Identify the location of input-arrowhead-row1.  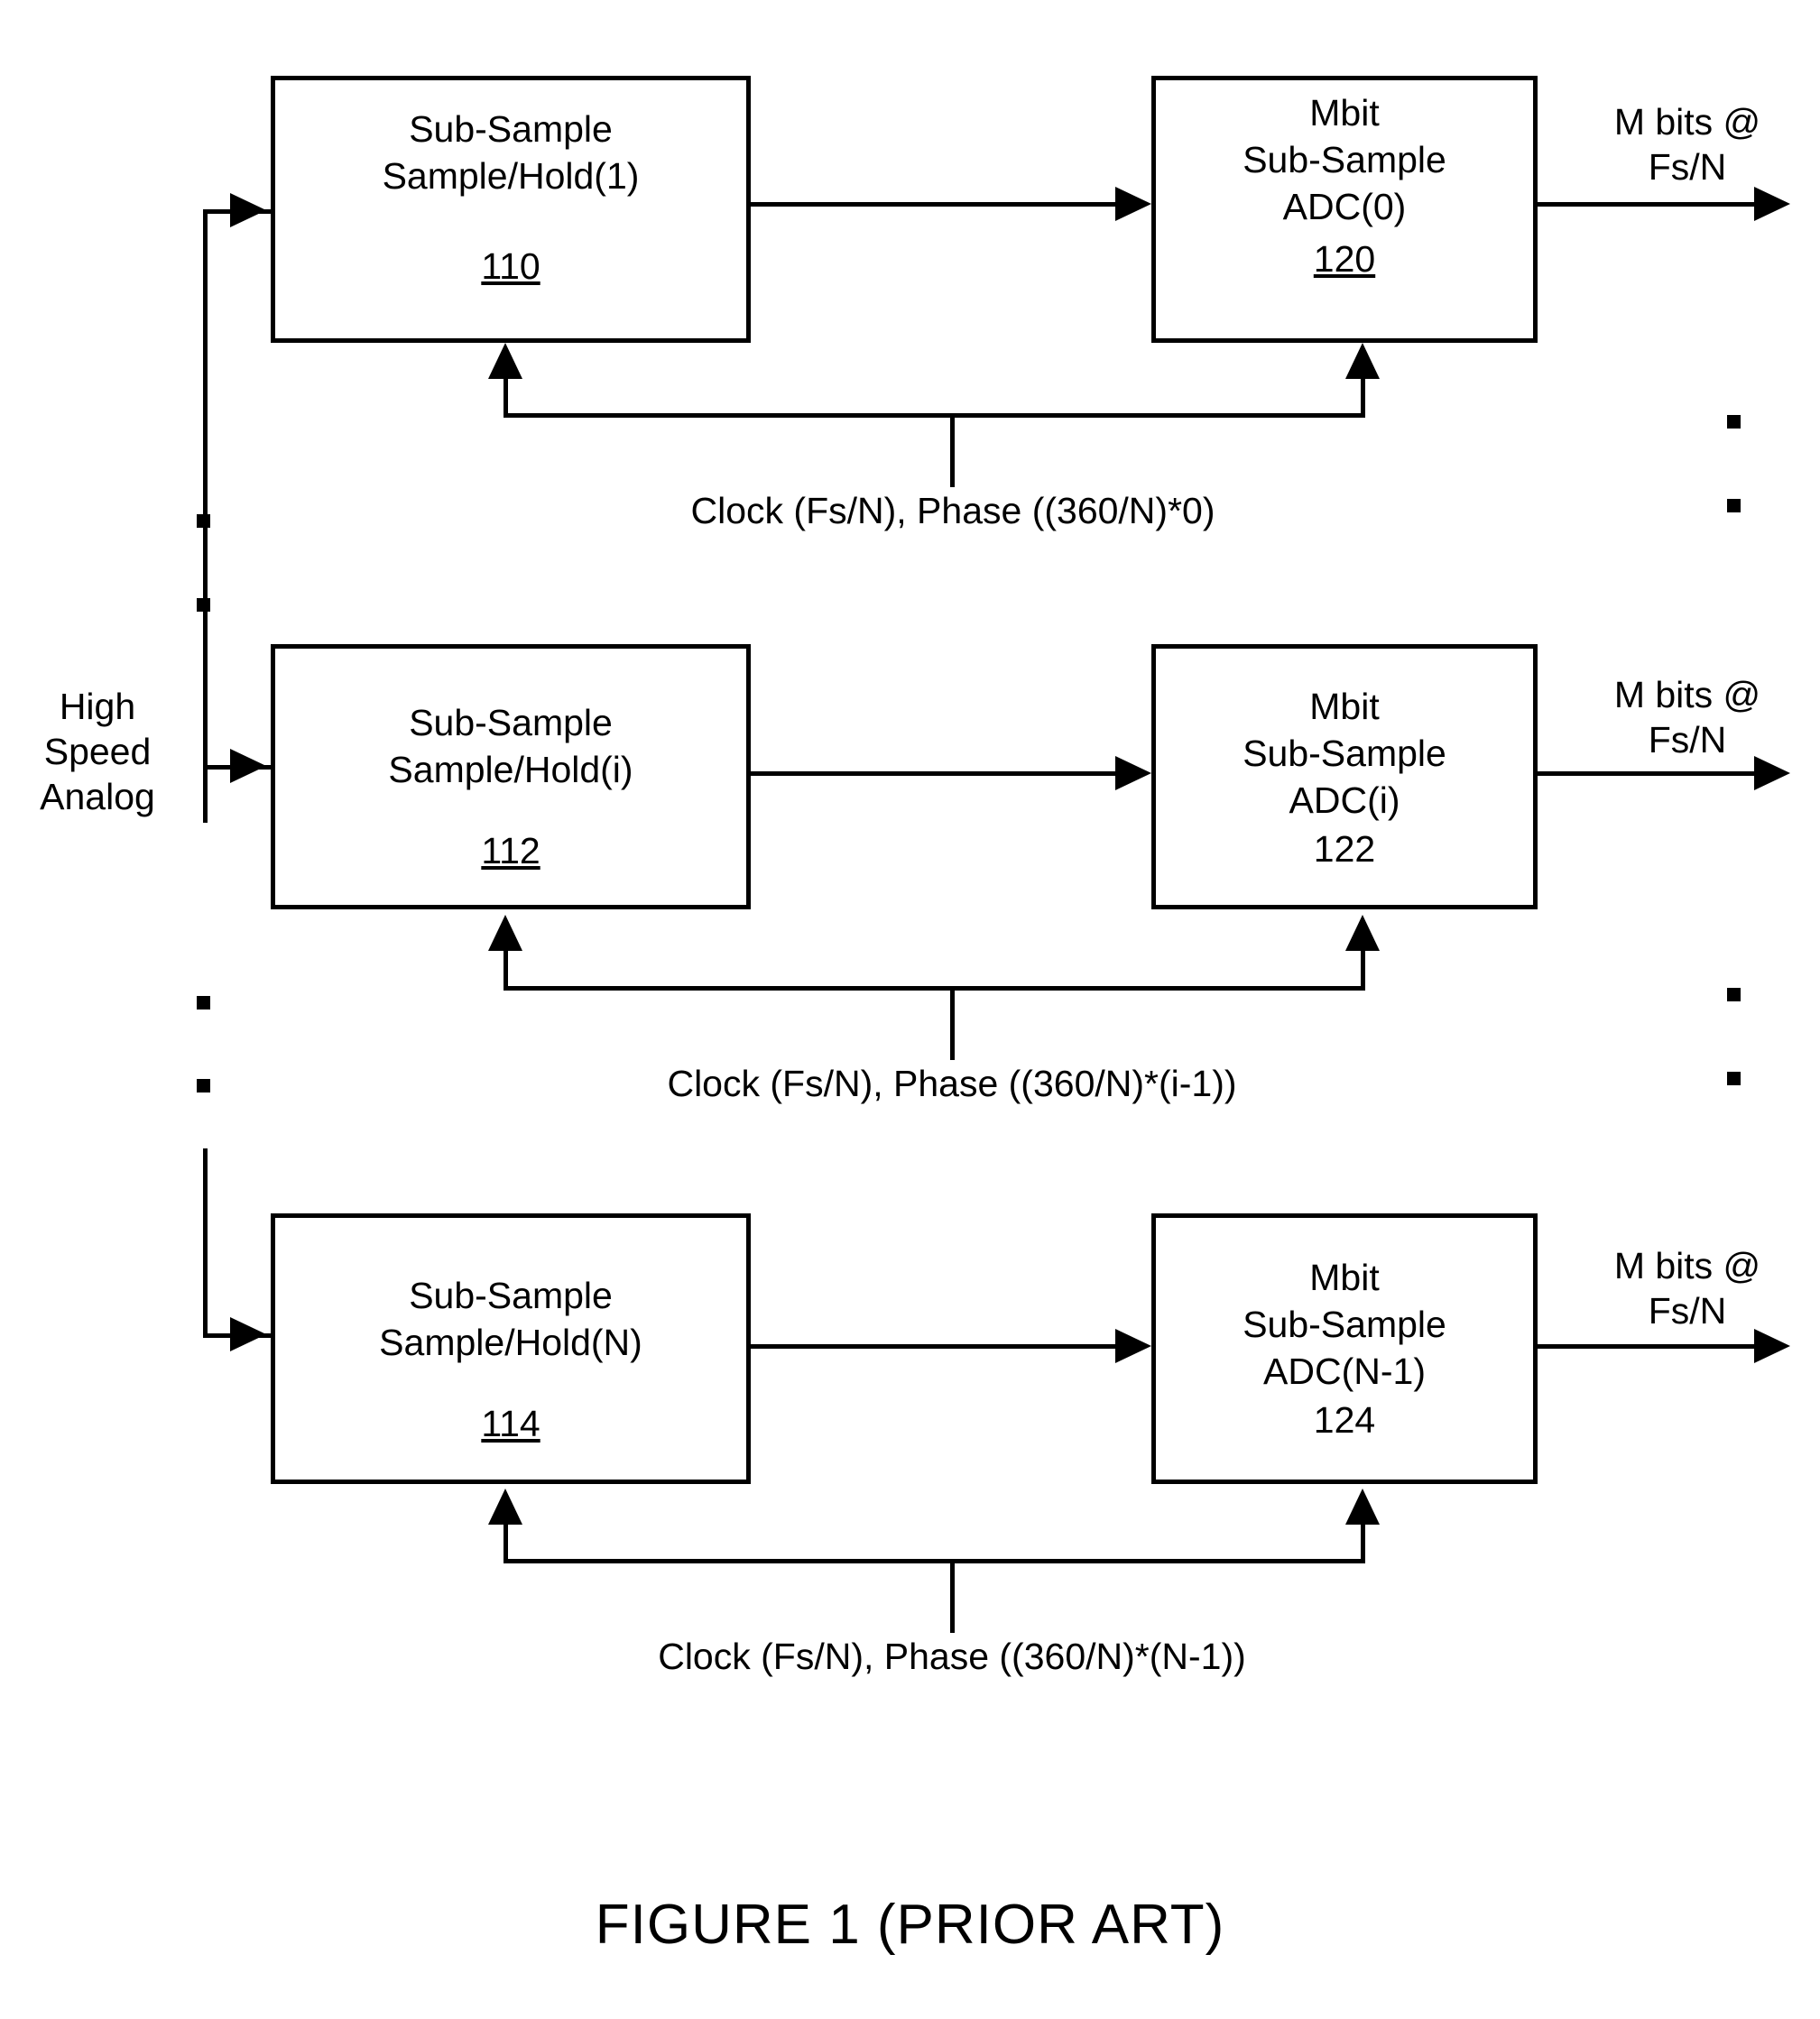
(248, 210).